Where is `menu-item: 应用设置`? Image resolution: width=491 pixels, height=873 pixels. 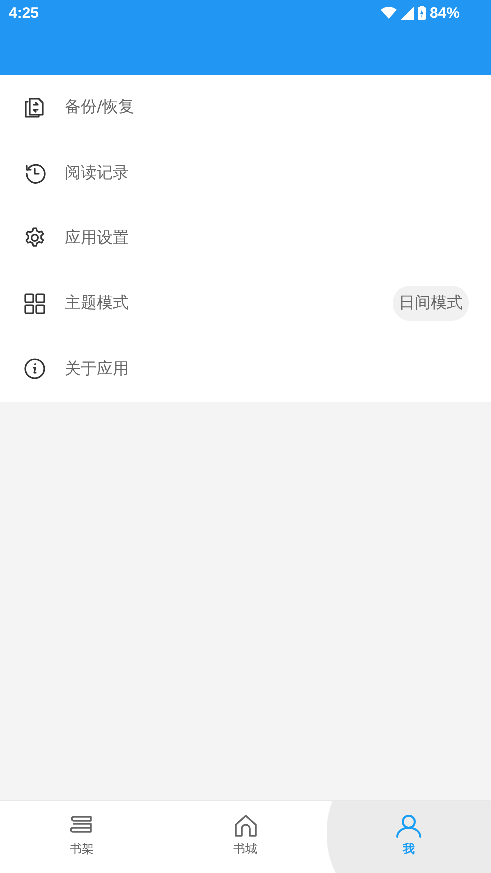 menu-item: 应用设置 is located at coordinates (245, 239).